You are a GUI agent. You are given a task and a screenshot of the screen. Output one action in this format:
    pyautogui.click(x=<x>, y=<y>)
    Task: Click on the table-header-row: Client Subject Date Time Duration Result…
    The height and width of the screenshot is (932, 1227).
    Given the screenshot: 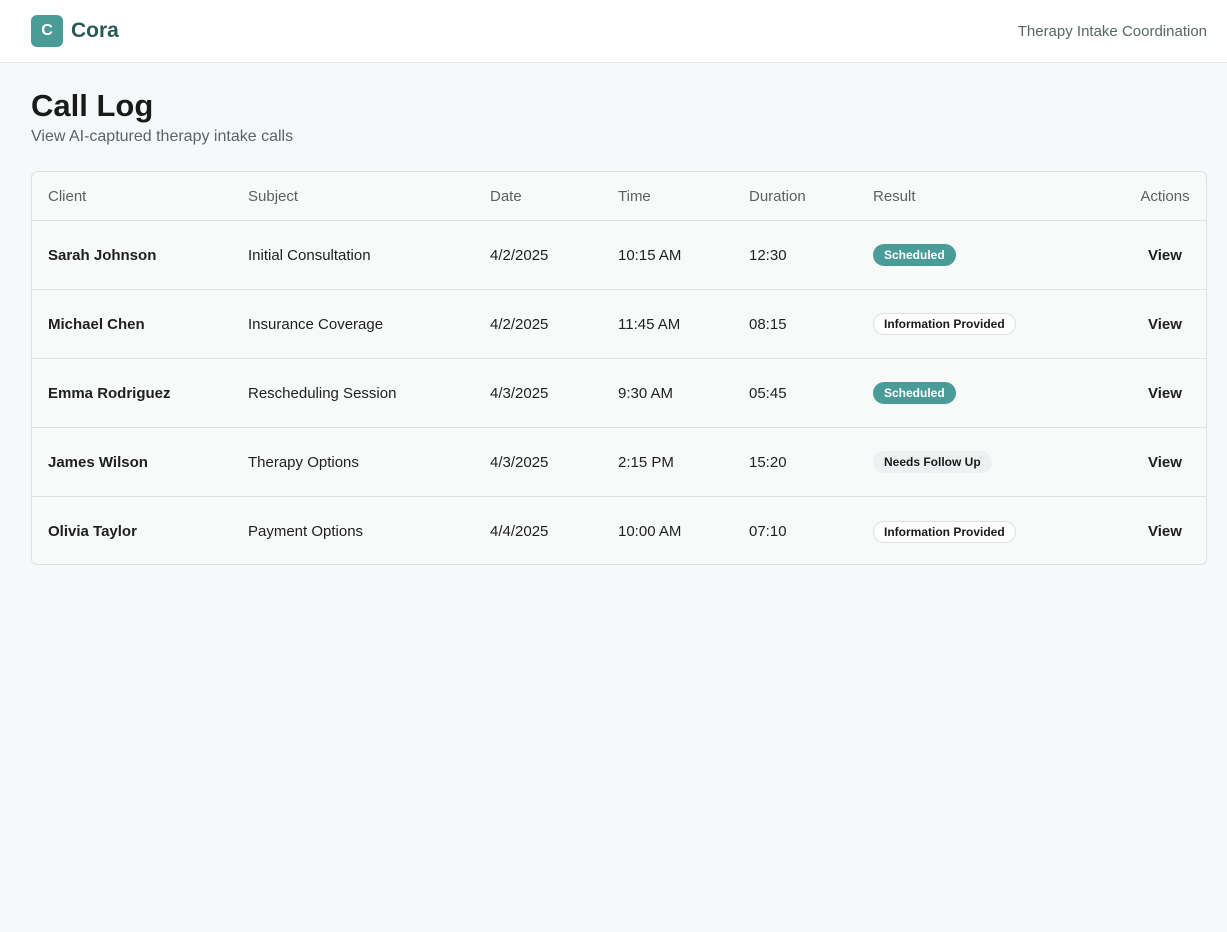 What is the action you would take?
    pyautogui.click(x=619, y=196)
    